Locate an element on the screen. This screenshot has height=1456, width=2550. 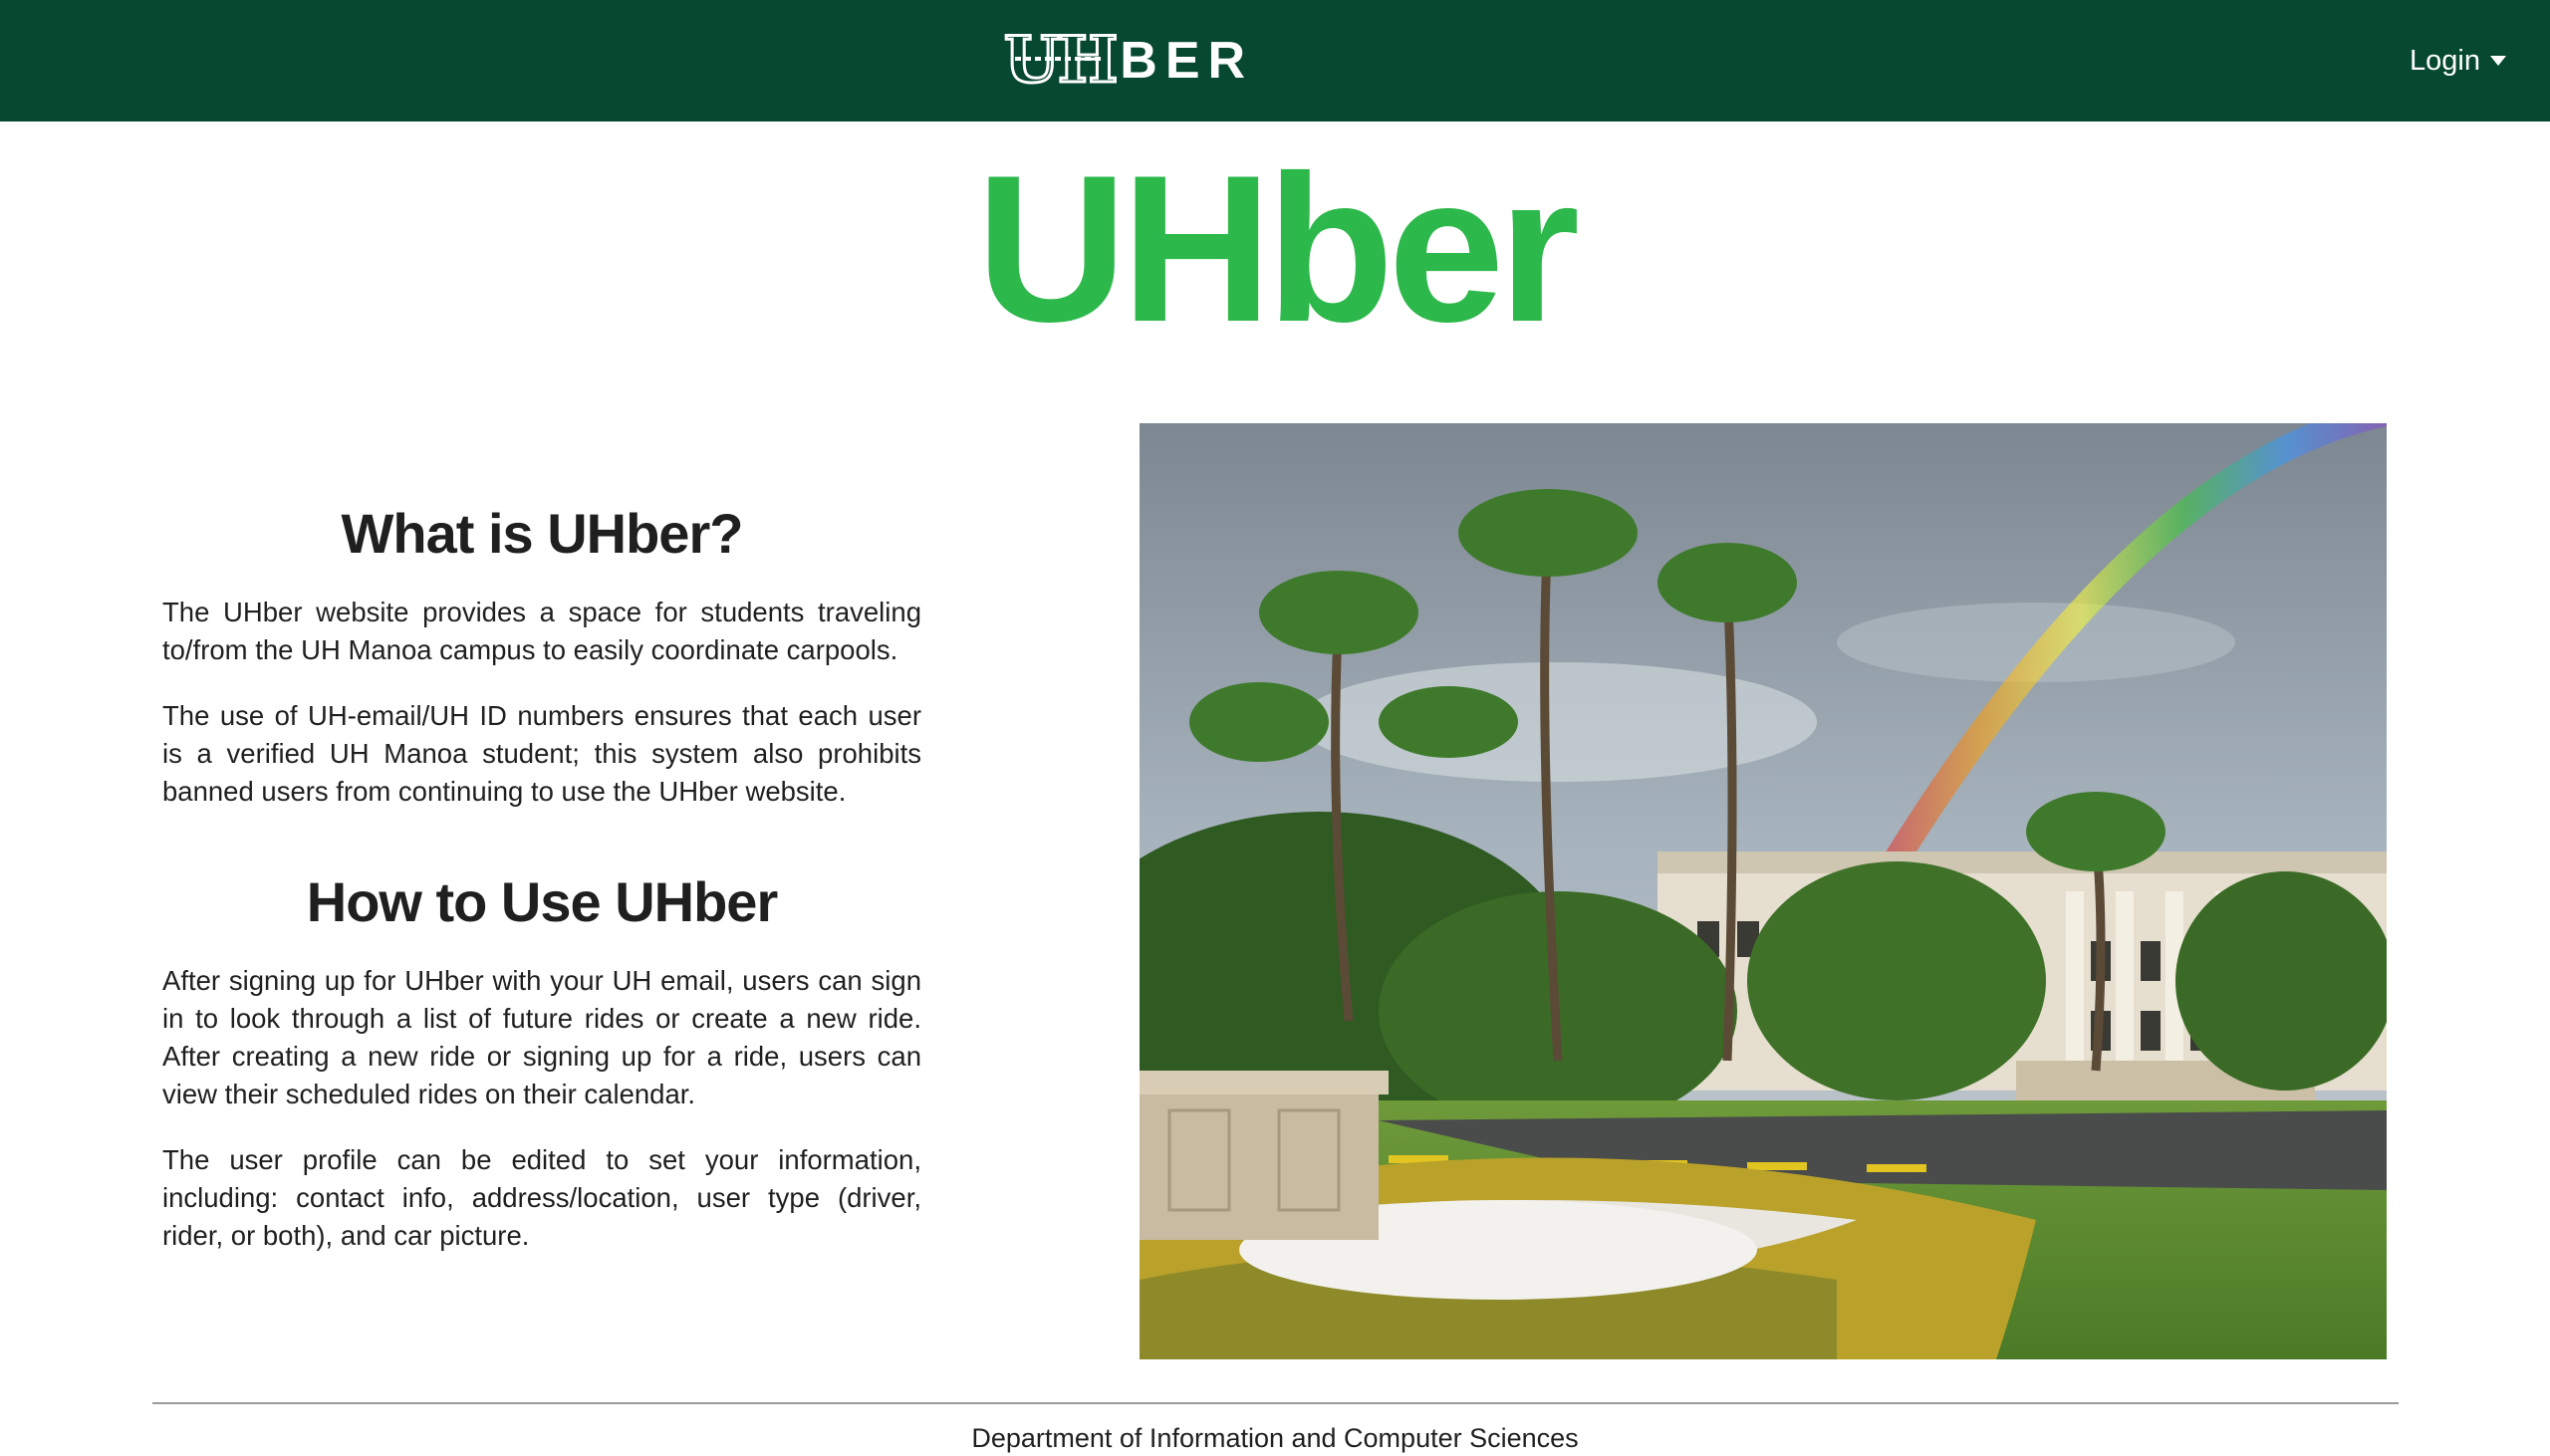
brand-logo: UH BER is located at coordinates (1128, 60).